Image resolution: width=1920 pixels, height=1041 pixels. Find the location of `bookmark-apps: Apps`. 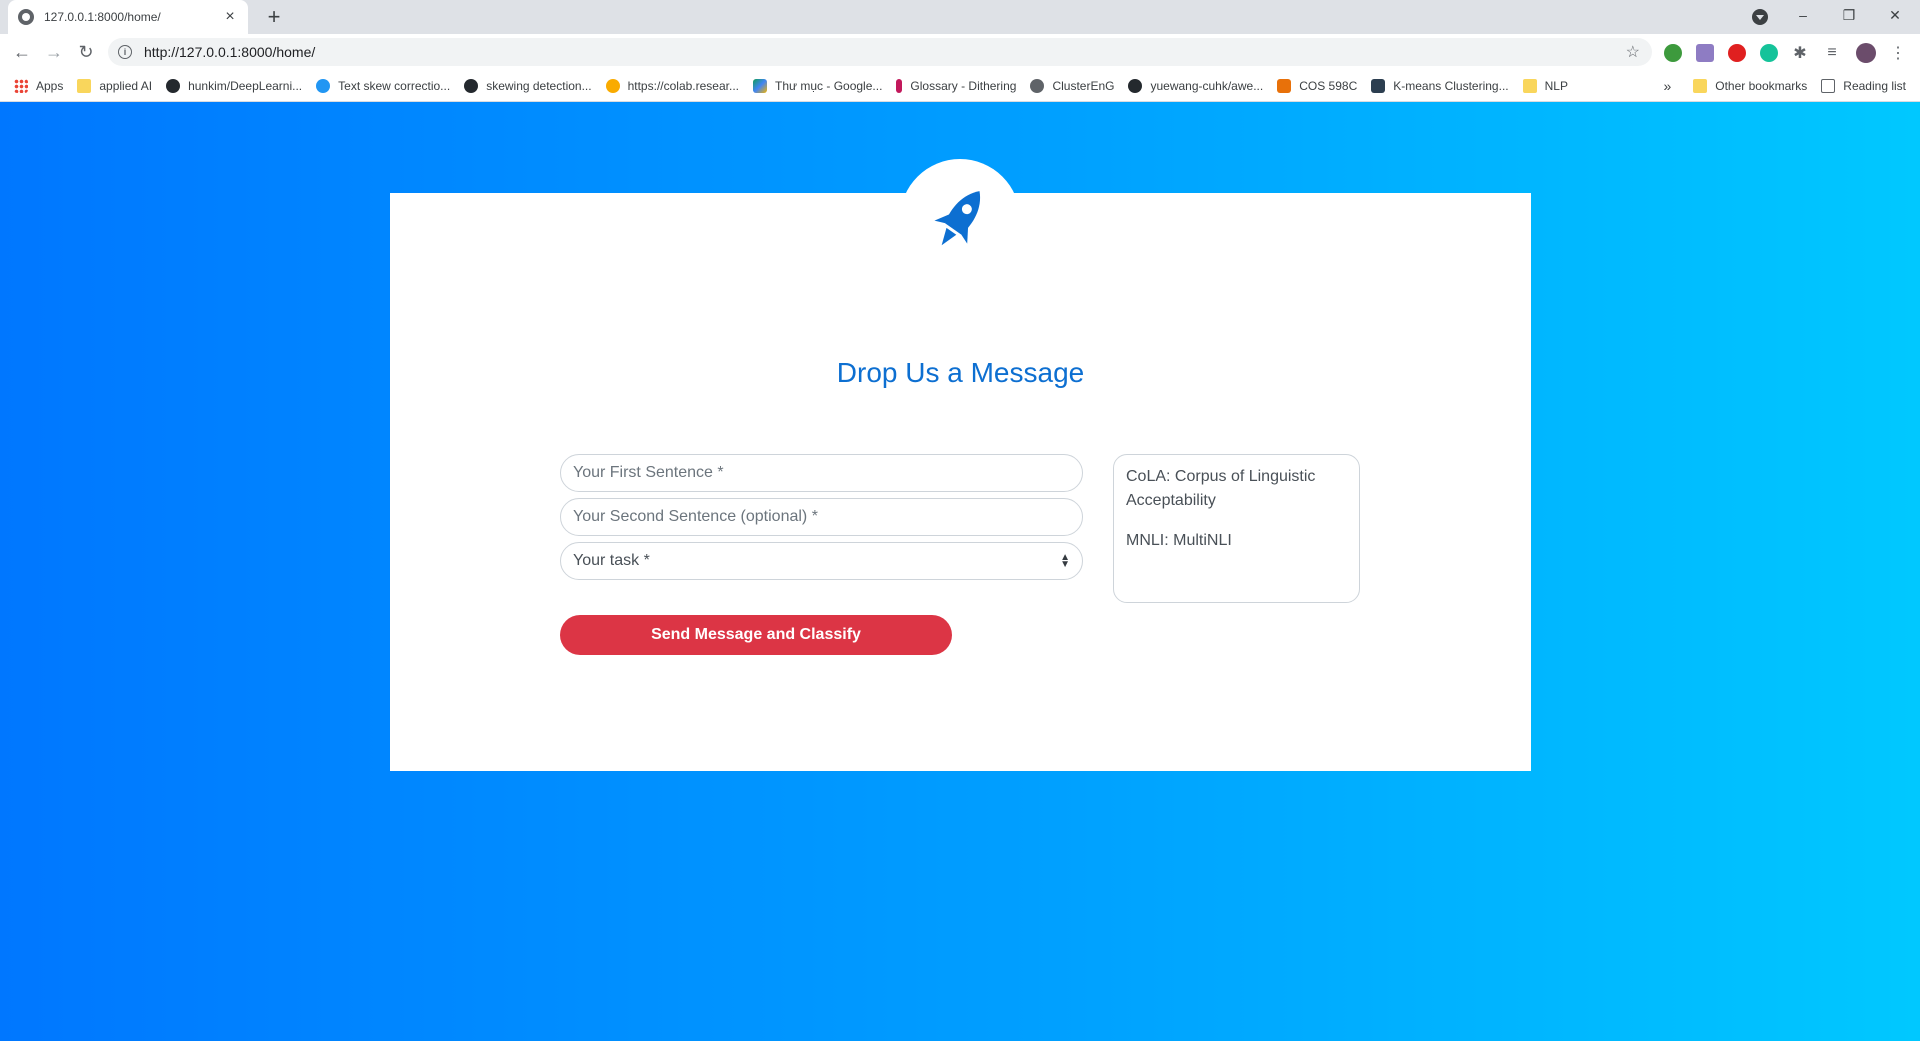

bookmark-apps: Apps is located at coordinates (39, 85).